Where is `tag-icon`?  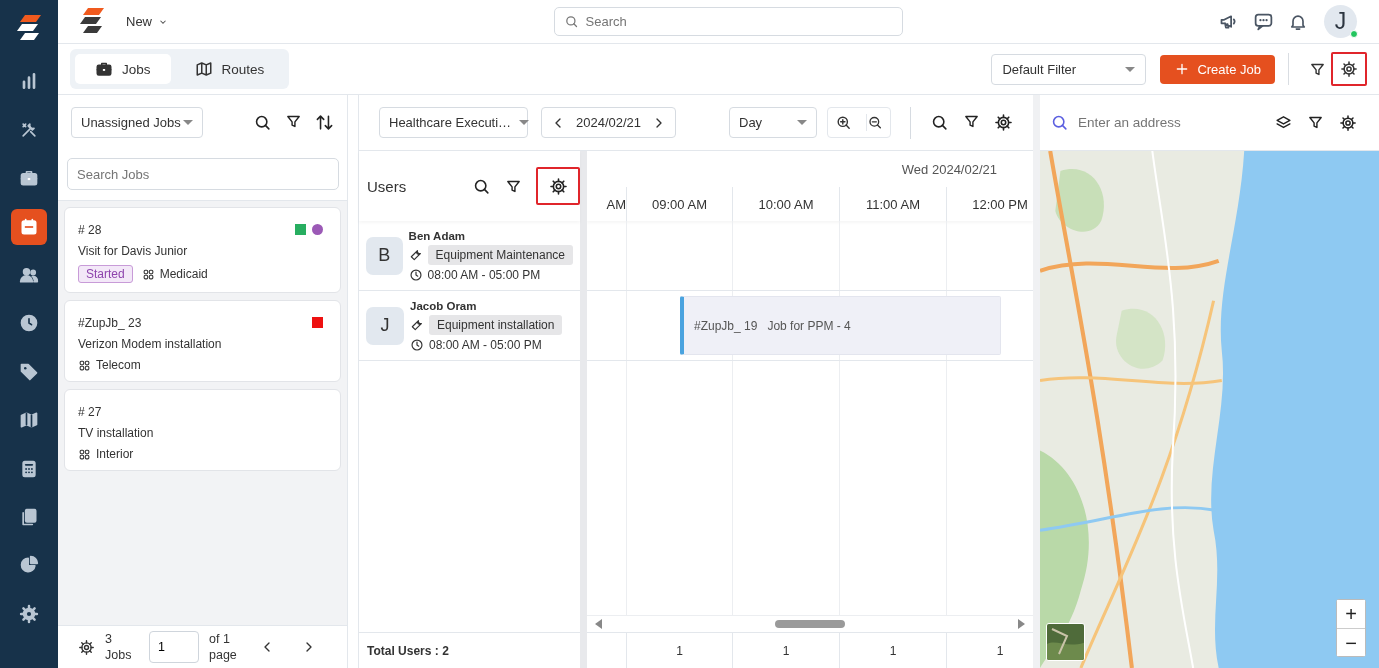 tag-icon is located at coordinates (29, 371).